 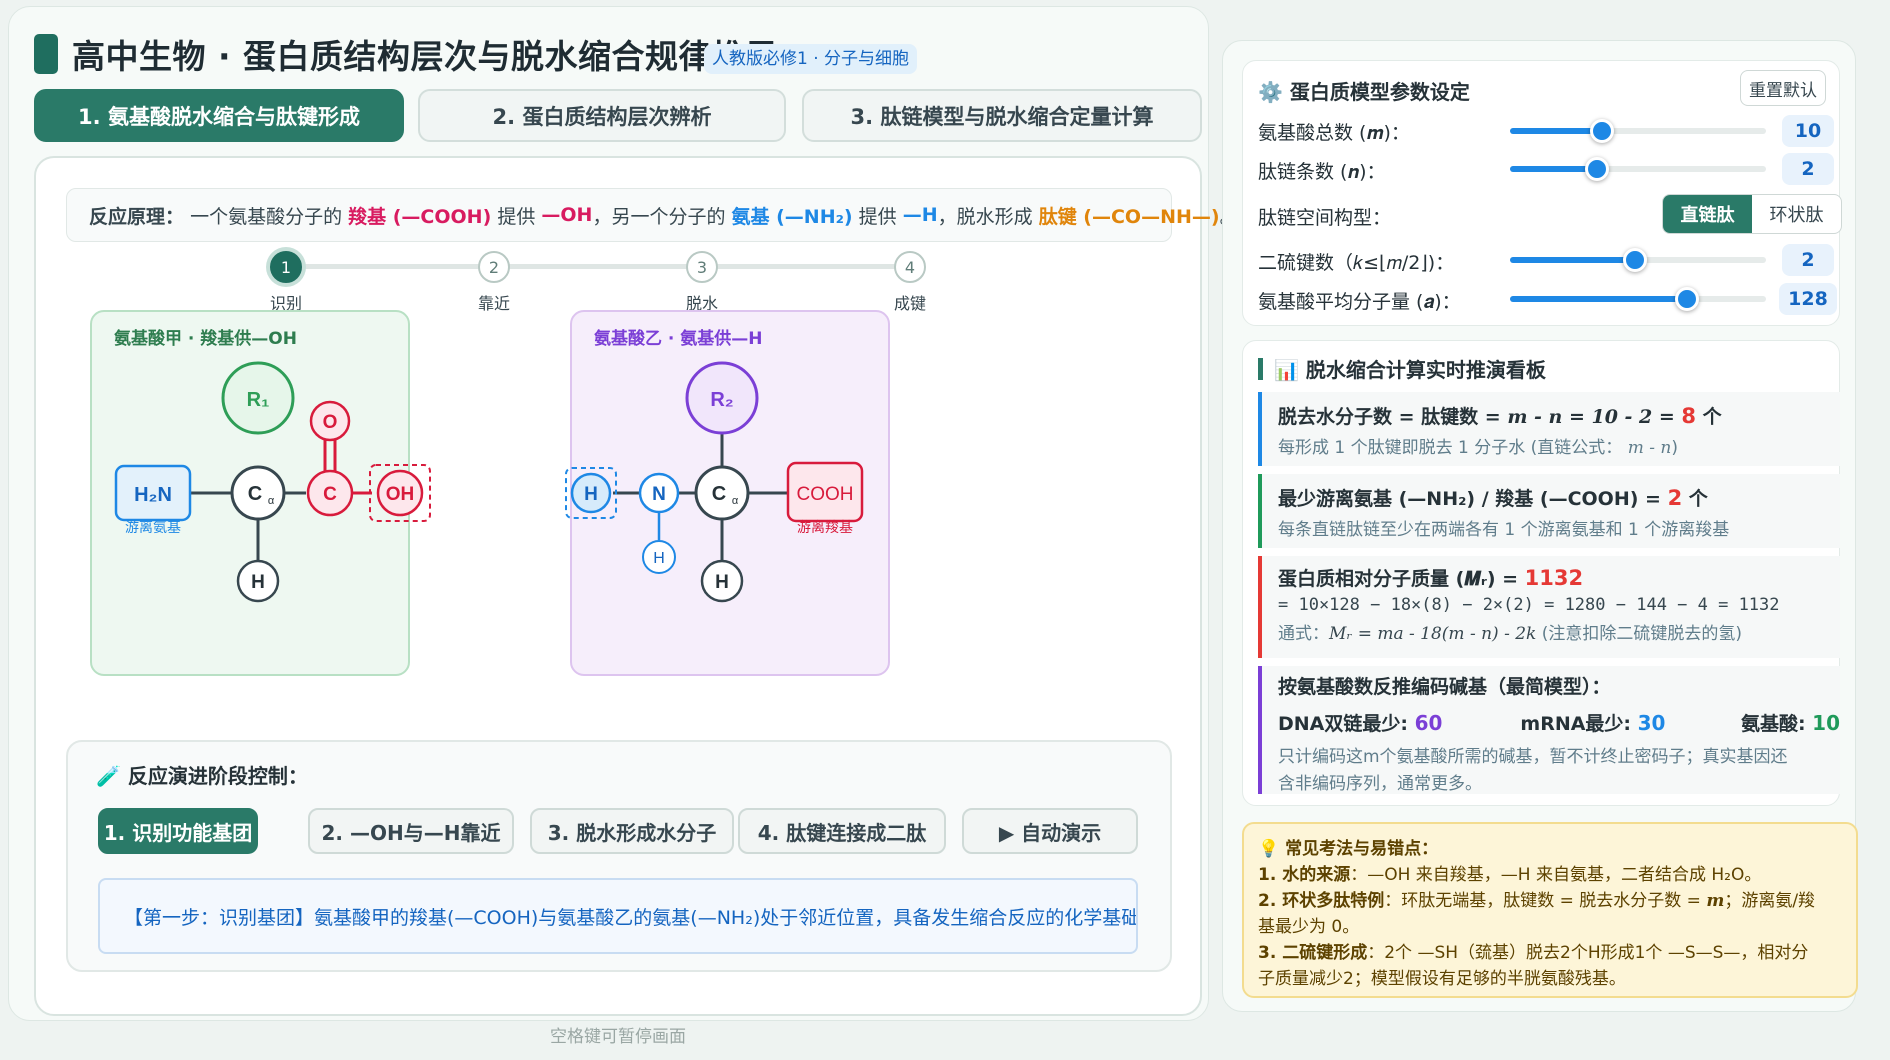 I want to click on amino-acid-count: 氨基酸: 10, so click(x=1790, y=722).